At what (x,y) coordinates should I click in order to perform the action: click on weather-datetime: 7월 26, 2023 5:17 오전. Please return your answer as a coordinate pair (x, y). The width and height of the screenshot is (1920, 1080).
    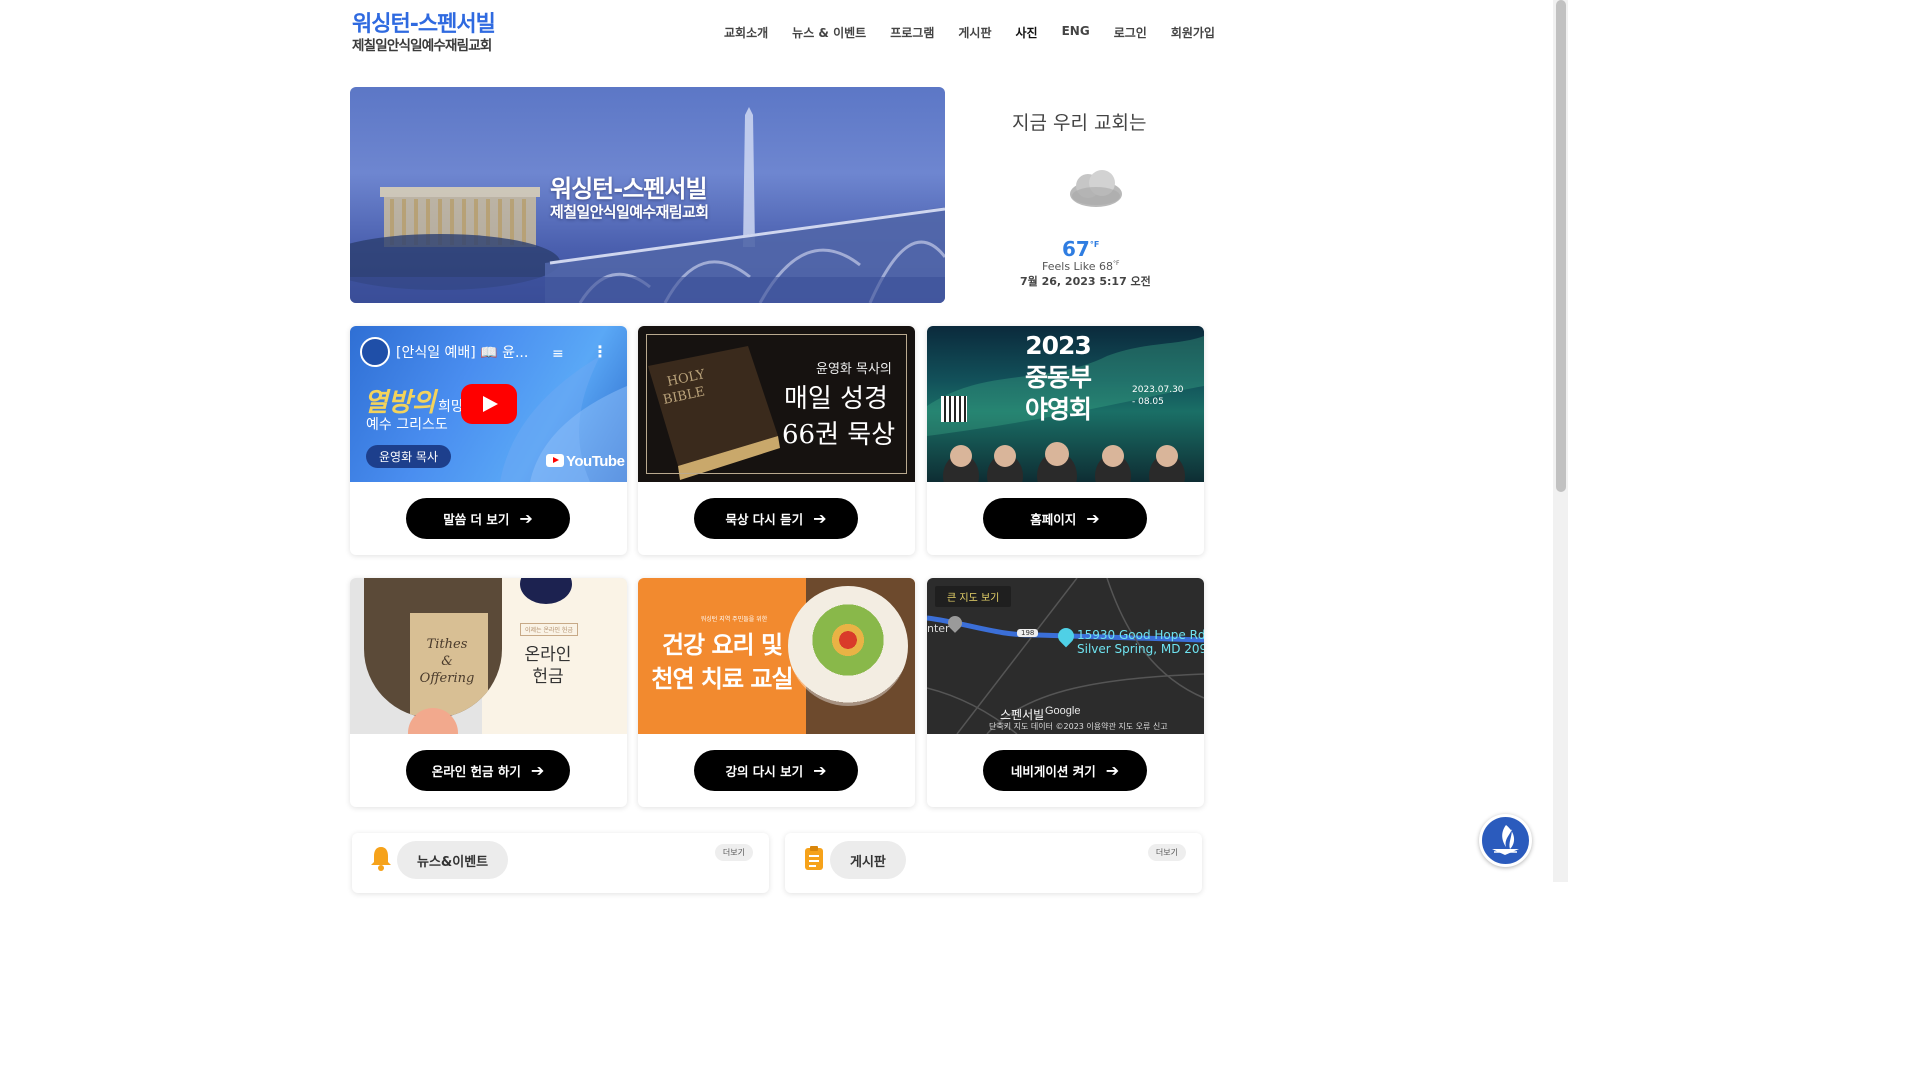
    Looking at the image, I should click on (1085, 281).